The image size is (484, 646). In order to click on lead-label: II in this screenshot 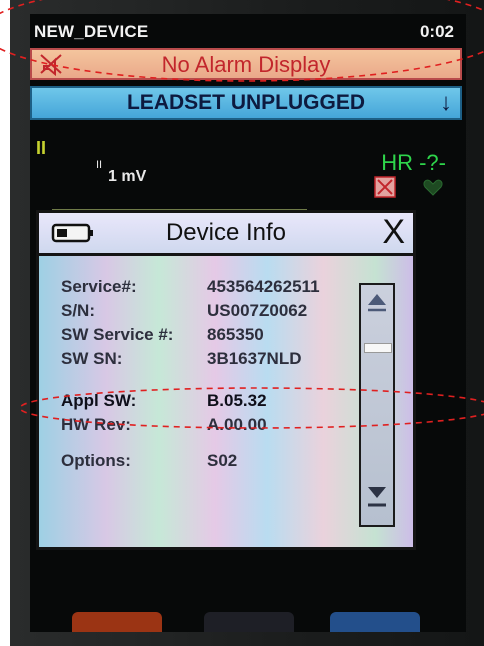, I will do `click(41, 148)`.